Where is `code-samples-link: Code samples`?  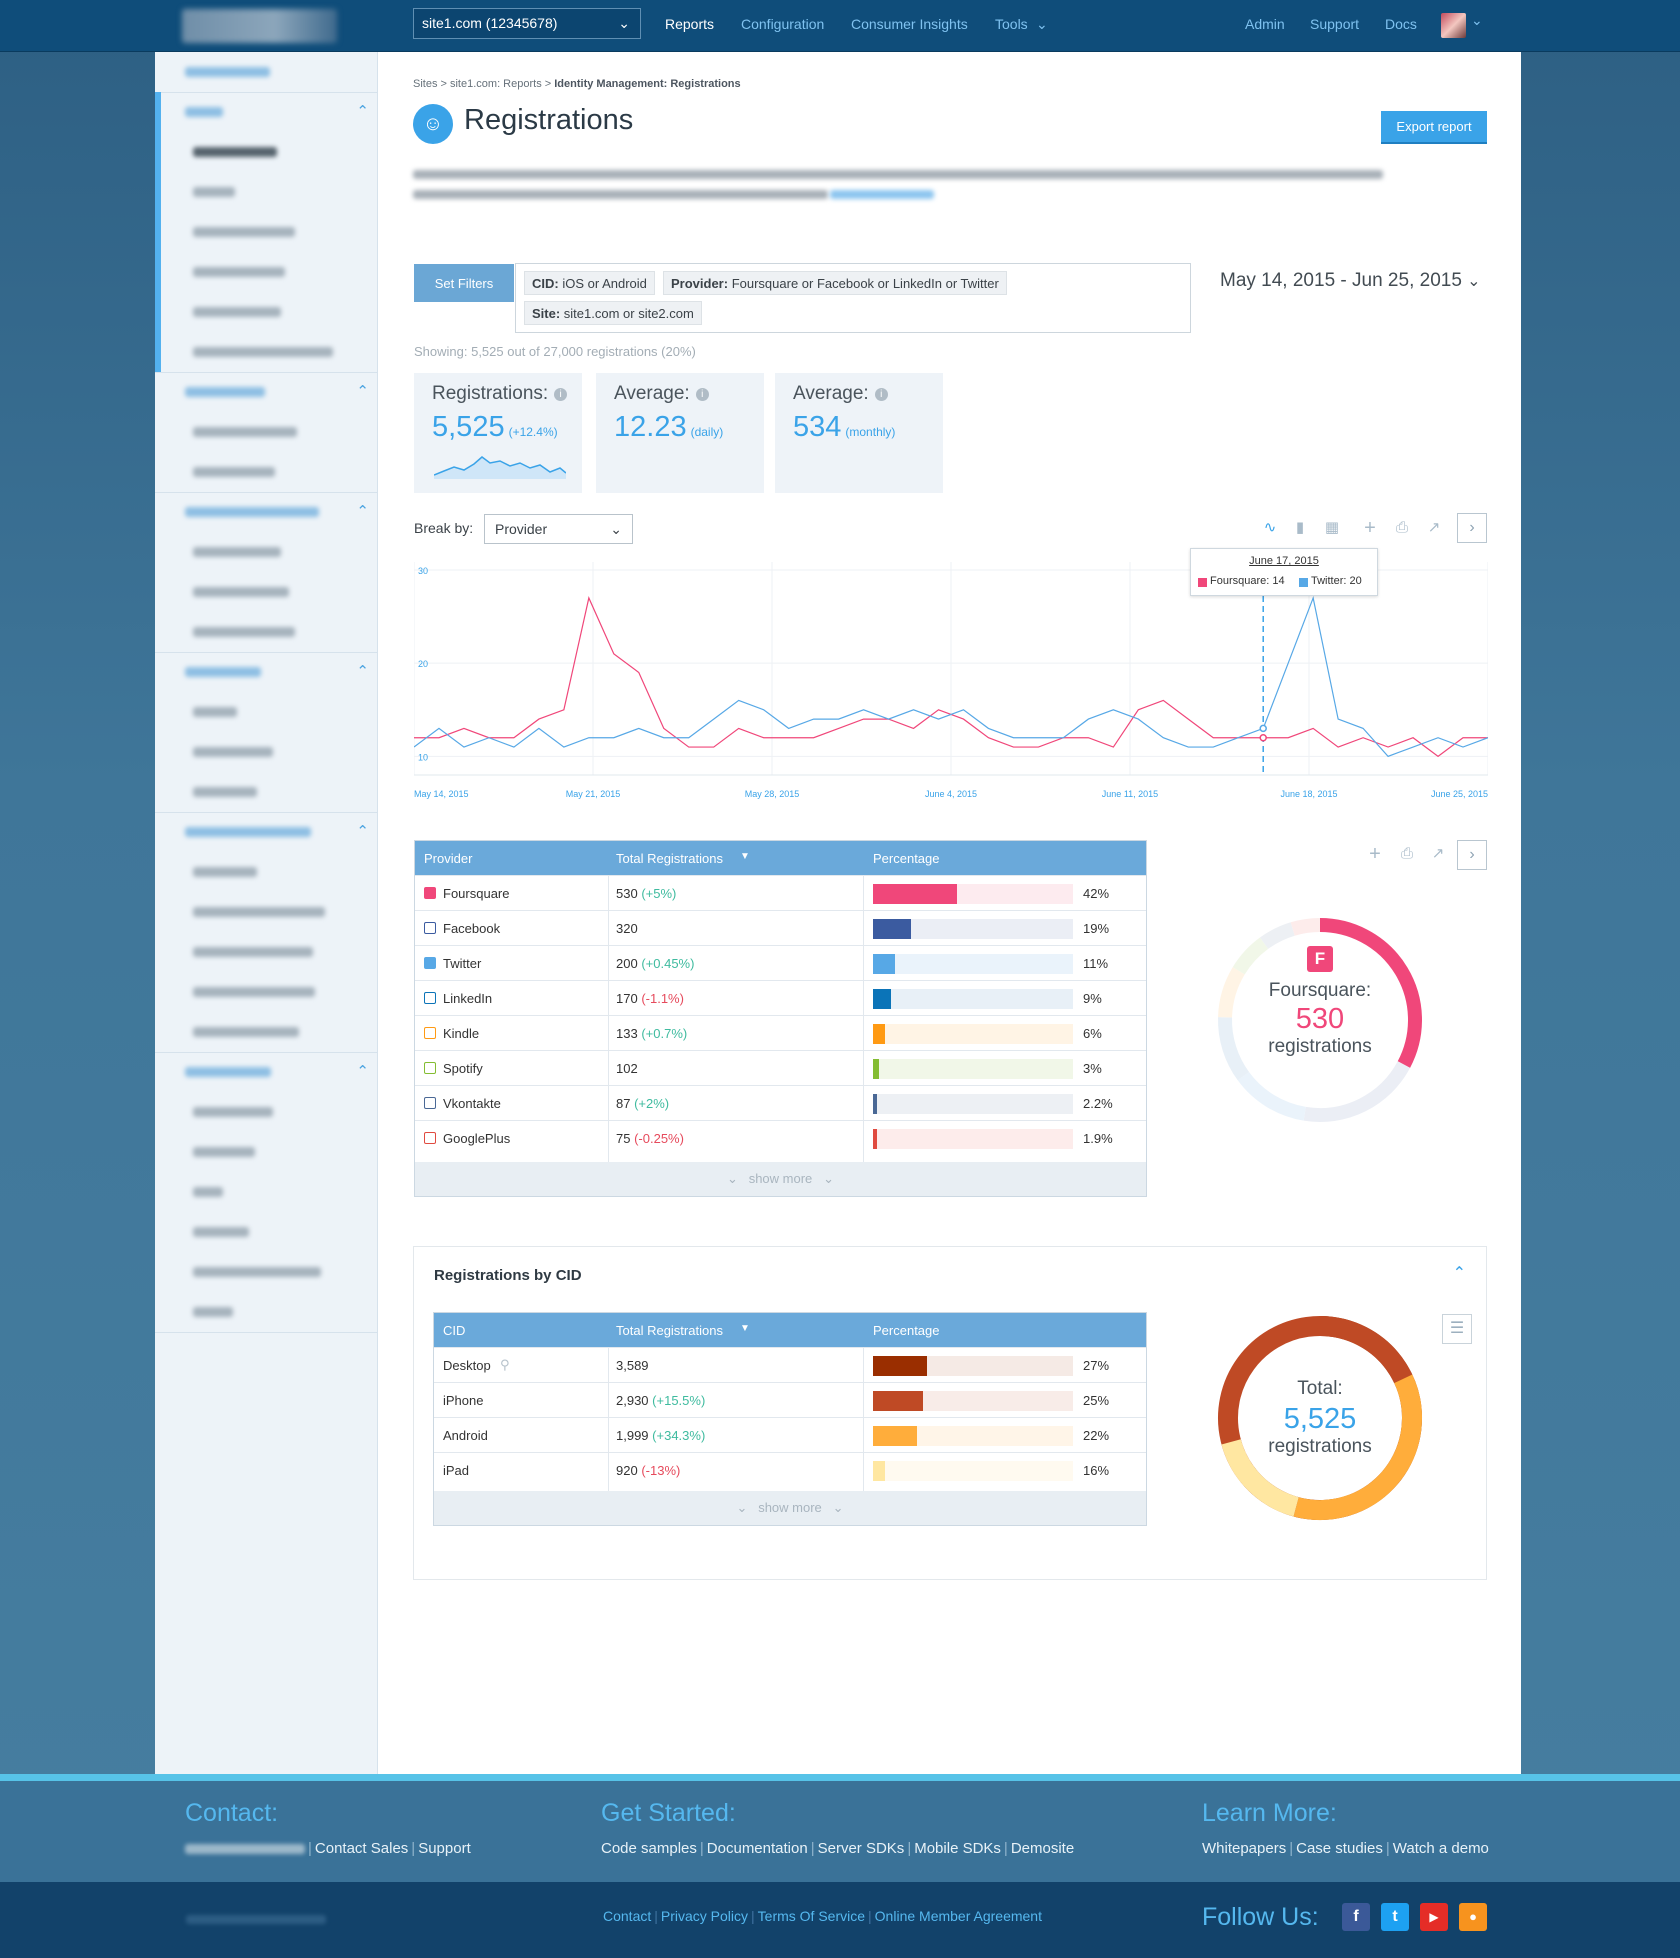 code-samples-link: Code samples is located at coordinates (649, 1848).